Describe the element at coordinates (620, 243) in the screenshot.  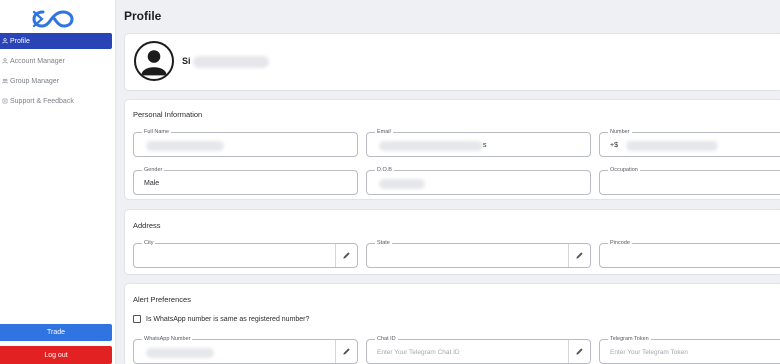
I see `field-label: Pincode` at that location.